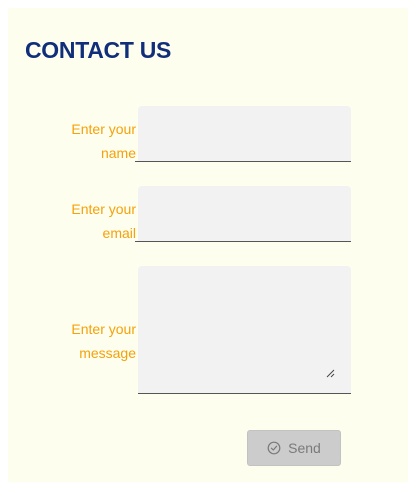 This screenshot has height=490, width=416. What do you see at coordinates (274, 448) in the screenshot?
I see `check-circle-icon` at bounding box center [274, 448].